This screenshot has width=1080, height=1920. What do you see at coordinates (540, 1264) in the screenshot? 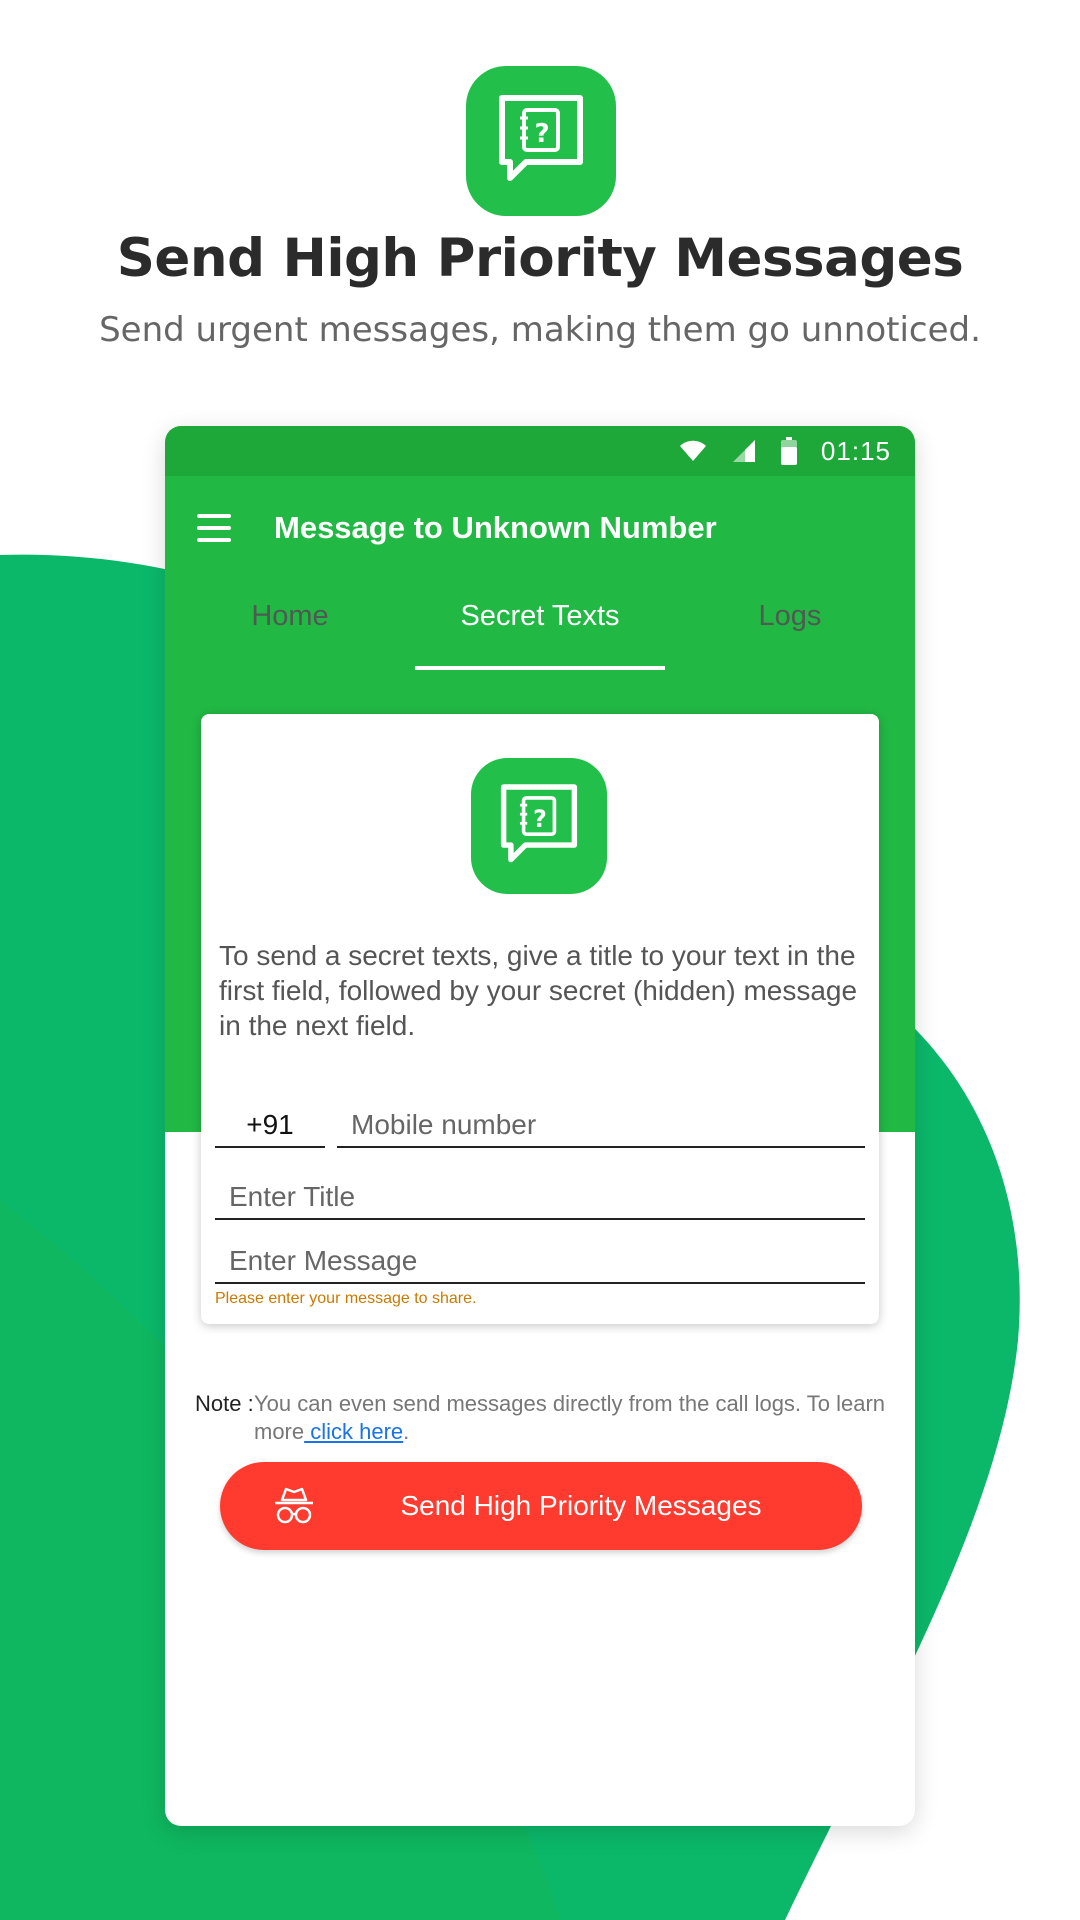
I see `message-input` at bounding box center [540, 1264].